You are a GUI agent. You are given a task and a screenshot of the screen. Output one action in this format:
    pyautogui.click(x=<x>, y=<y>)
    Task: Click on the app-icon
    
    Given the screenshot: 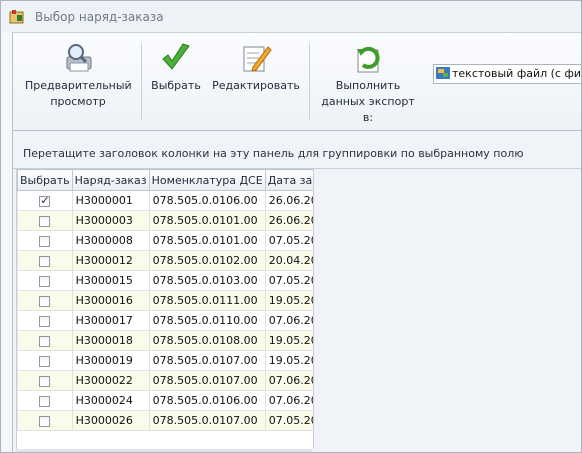 What is the action you would take?
    pyautogui.click(x=16, y=17)
    